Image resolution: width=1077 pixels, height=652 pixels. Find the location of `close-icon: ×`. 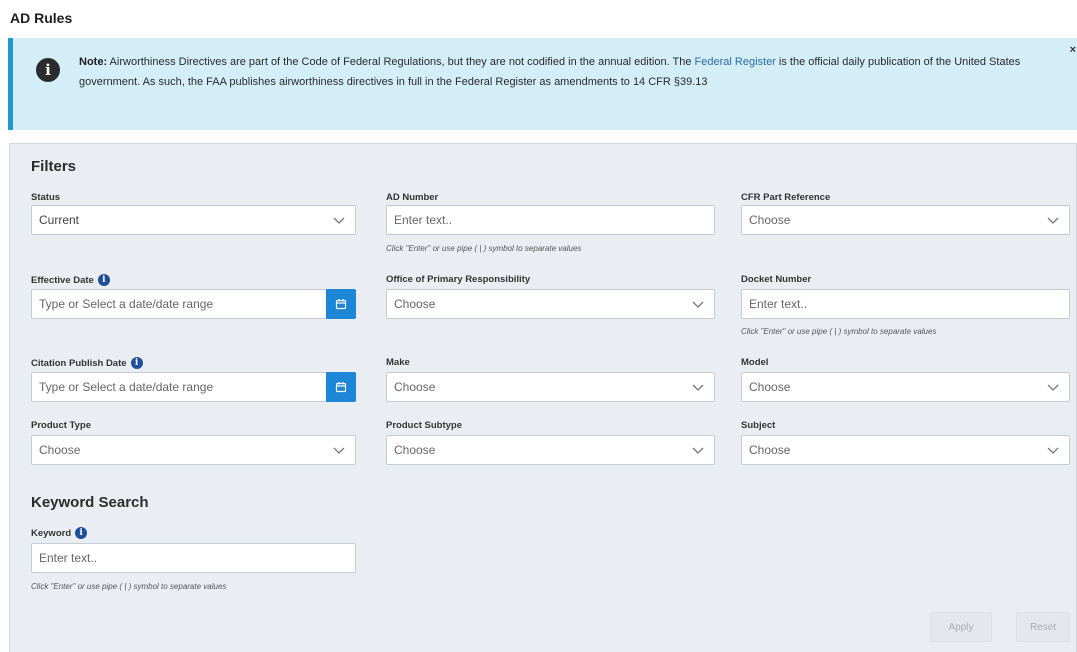

close-icon: × is located at coordinates (1073, 50).